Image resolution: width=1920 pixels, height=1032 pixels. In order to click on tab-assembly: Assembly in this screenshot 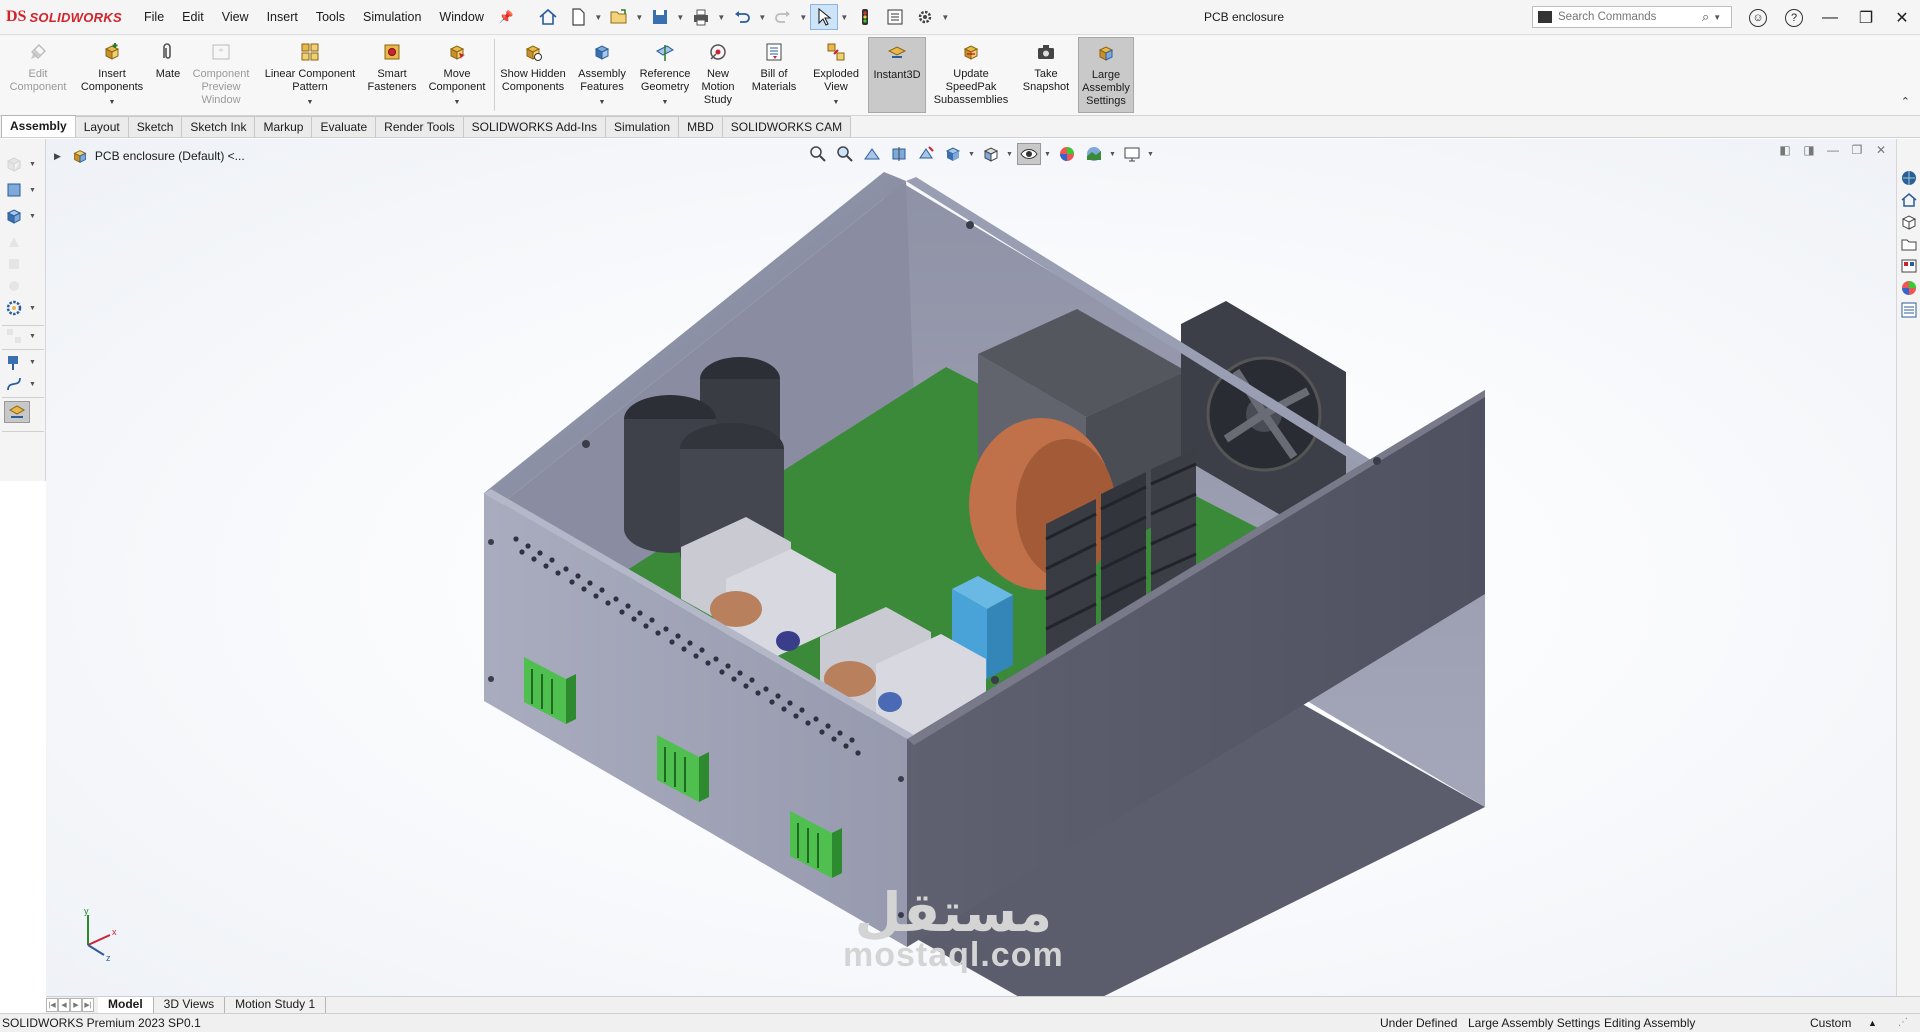, I will do `click(38, 126)`.